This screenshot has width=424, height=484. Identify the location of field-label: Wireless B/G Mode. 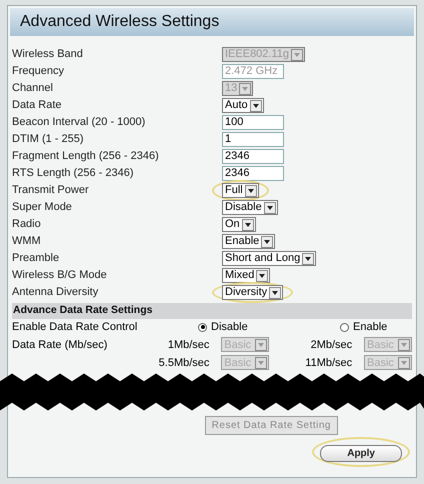
(60, 276).